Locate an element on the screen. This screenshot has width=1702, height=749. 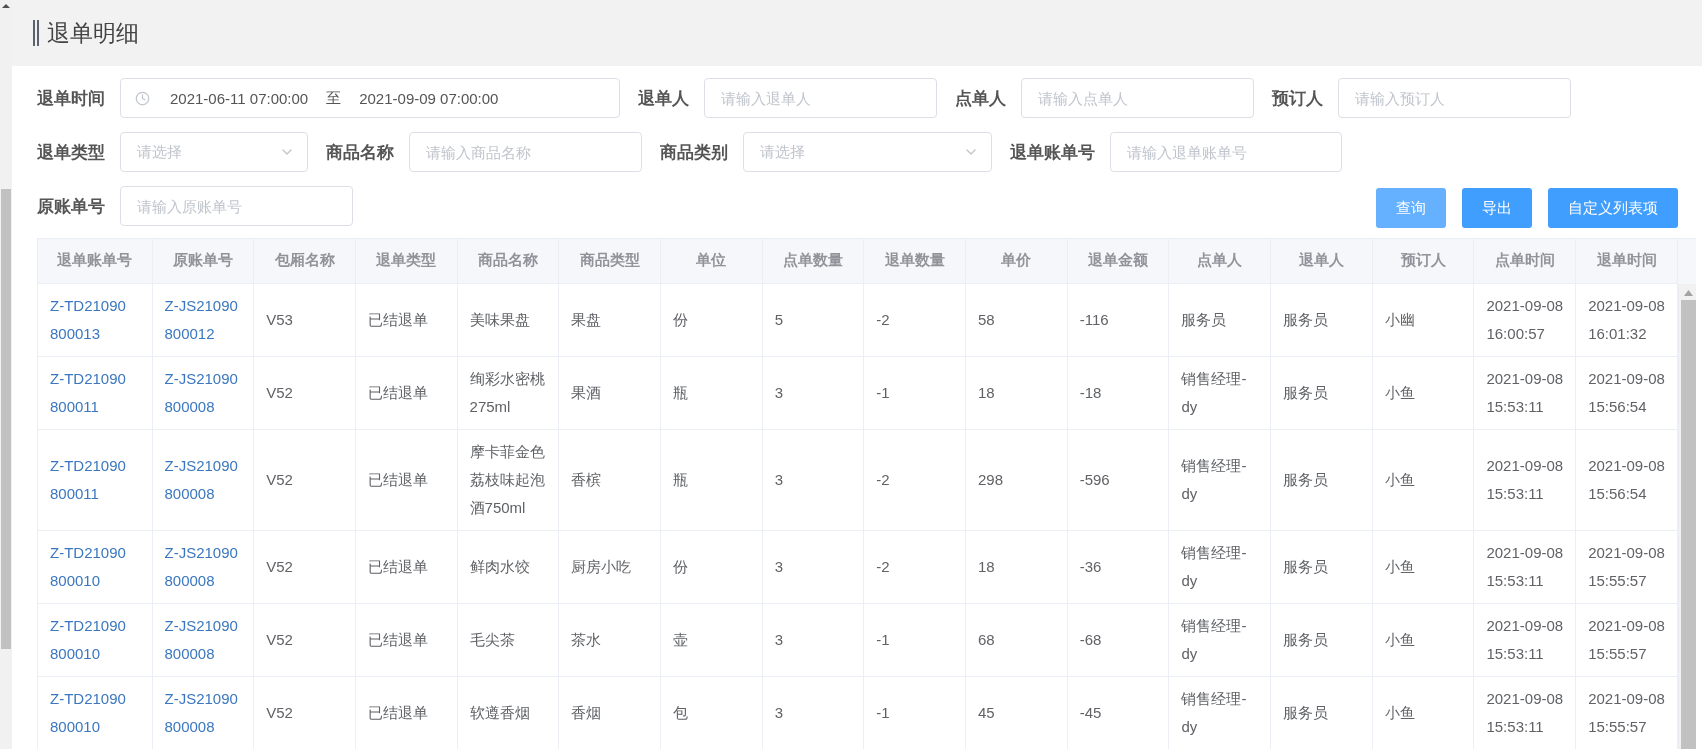
range-separator: 至 is located at coordinates (334, 98).